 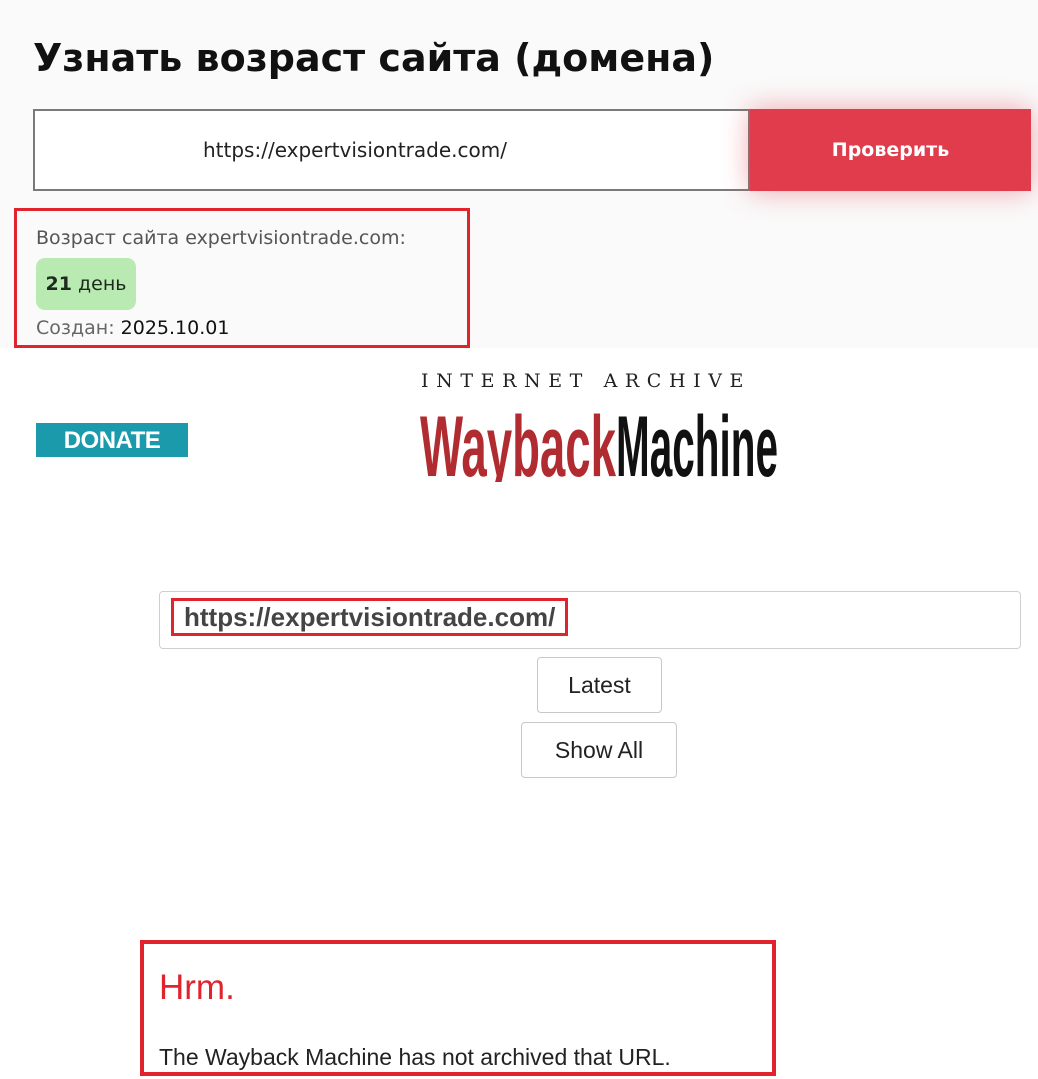 What do you see at coordinates (370, 617) in the screenshot?
I see `wayback-url-value: https://expertvisiontrade.com/` at bounding box center [370, 617].